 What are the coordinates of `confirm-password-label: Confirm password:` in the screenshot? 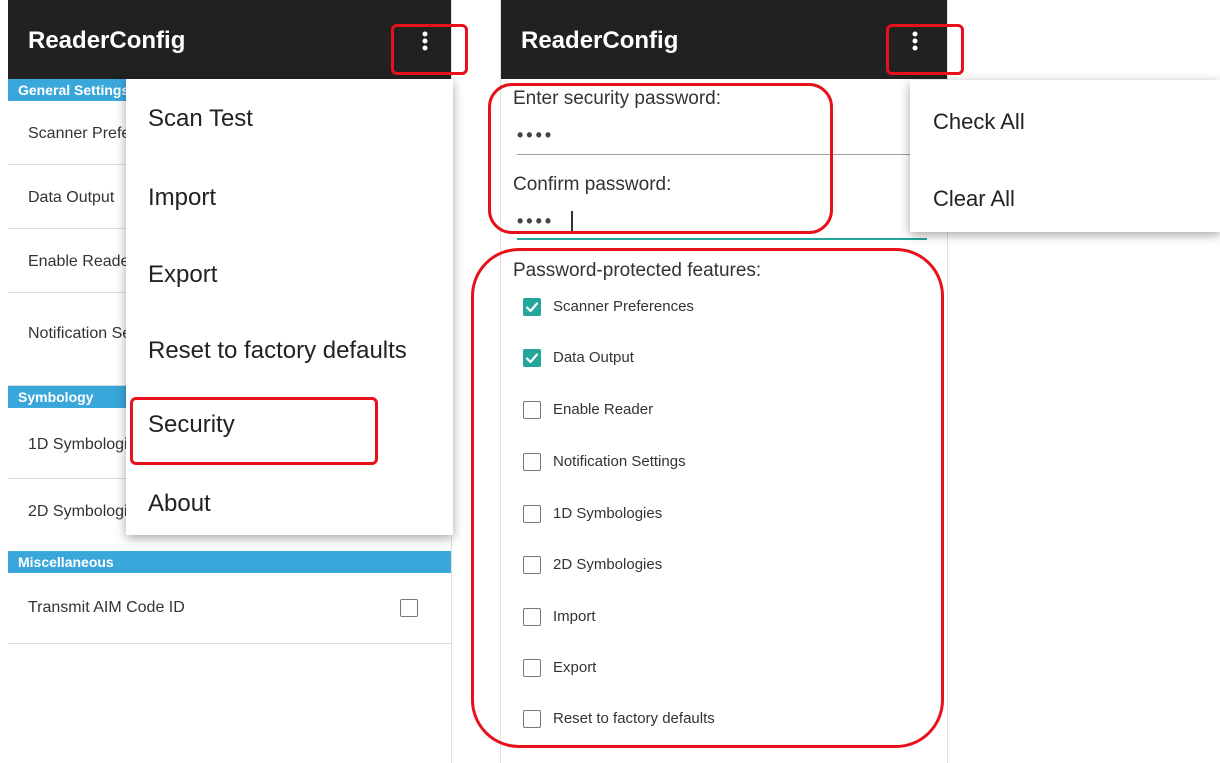 It's located at (592, 184).